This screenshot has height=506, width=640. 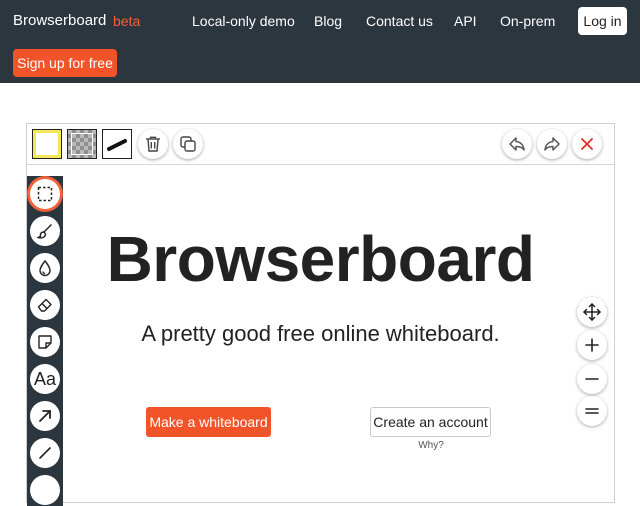 I want to click on nav-link-api: API, so click(x=465, y=21).